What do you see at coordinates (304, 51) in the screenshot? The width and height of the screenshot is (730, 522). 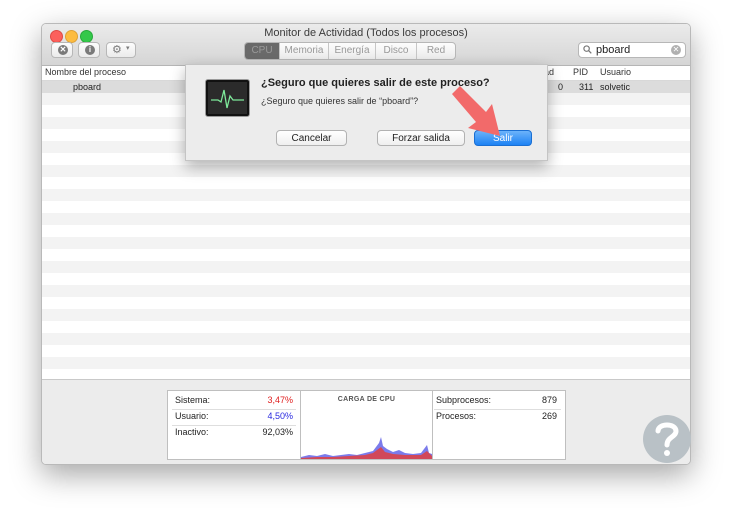 I see `tab-memoria: Memoria` at bounding box center [304, 51].